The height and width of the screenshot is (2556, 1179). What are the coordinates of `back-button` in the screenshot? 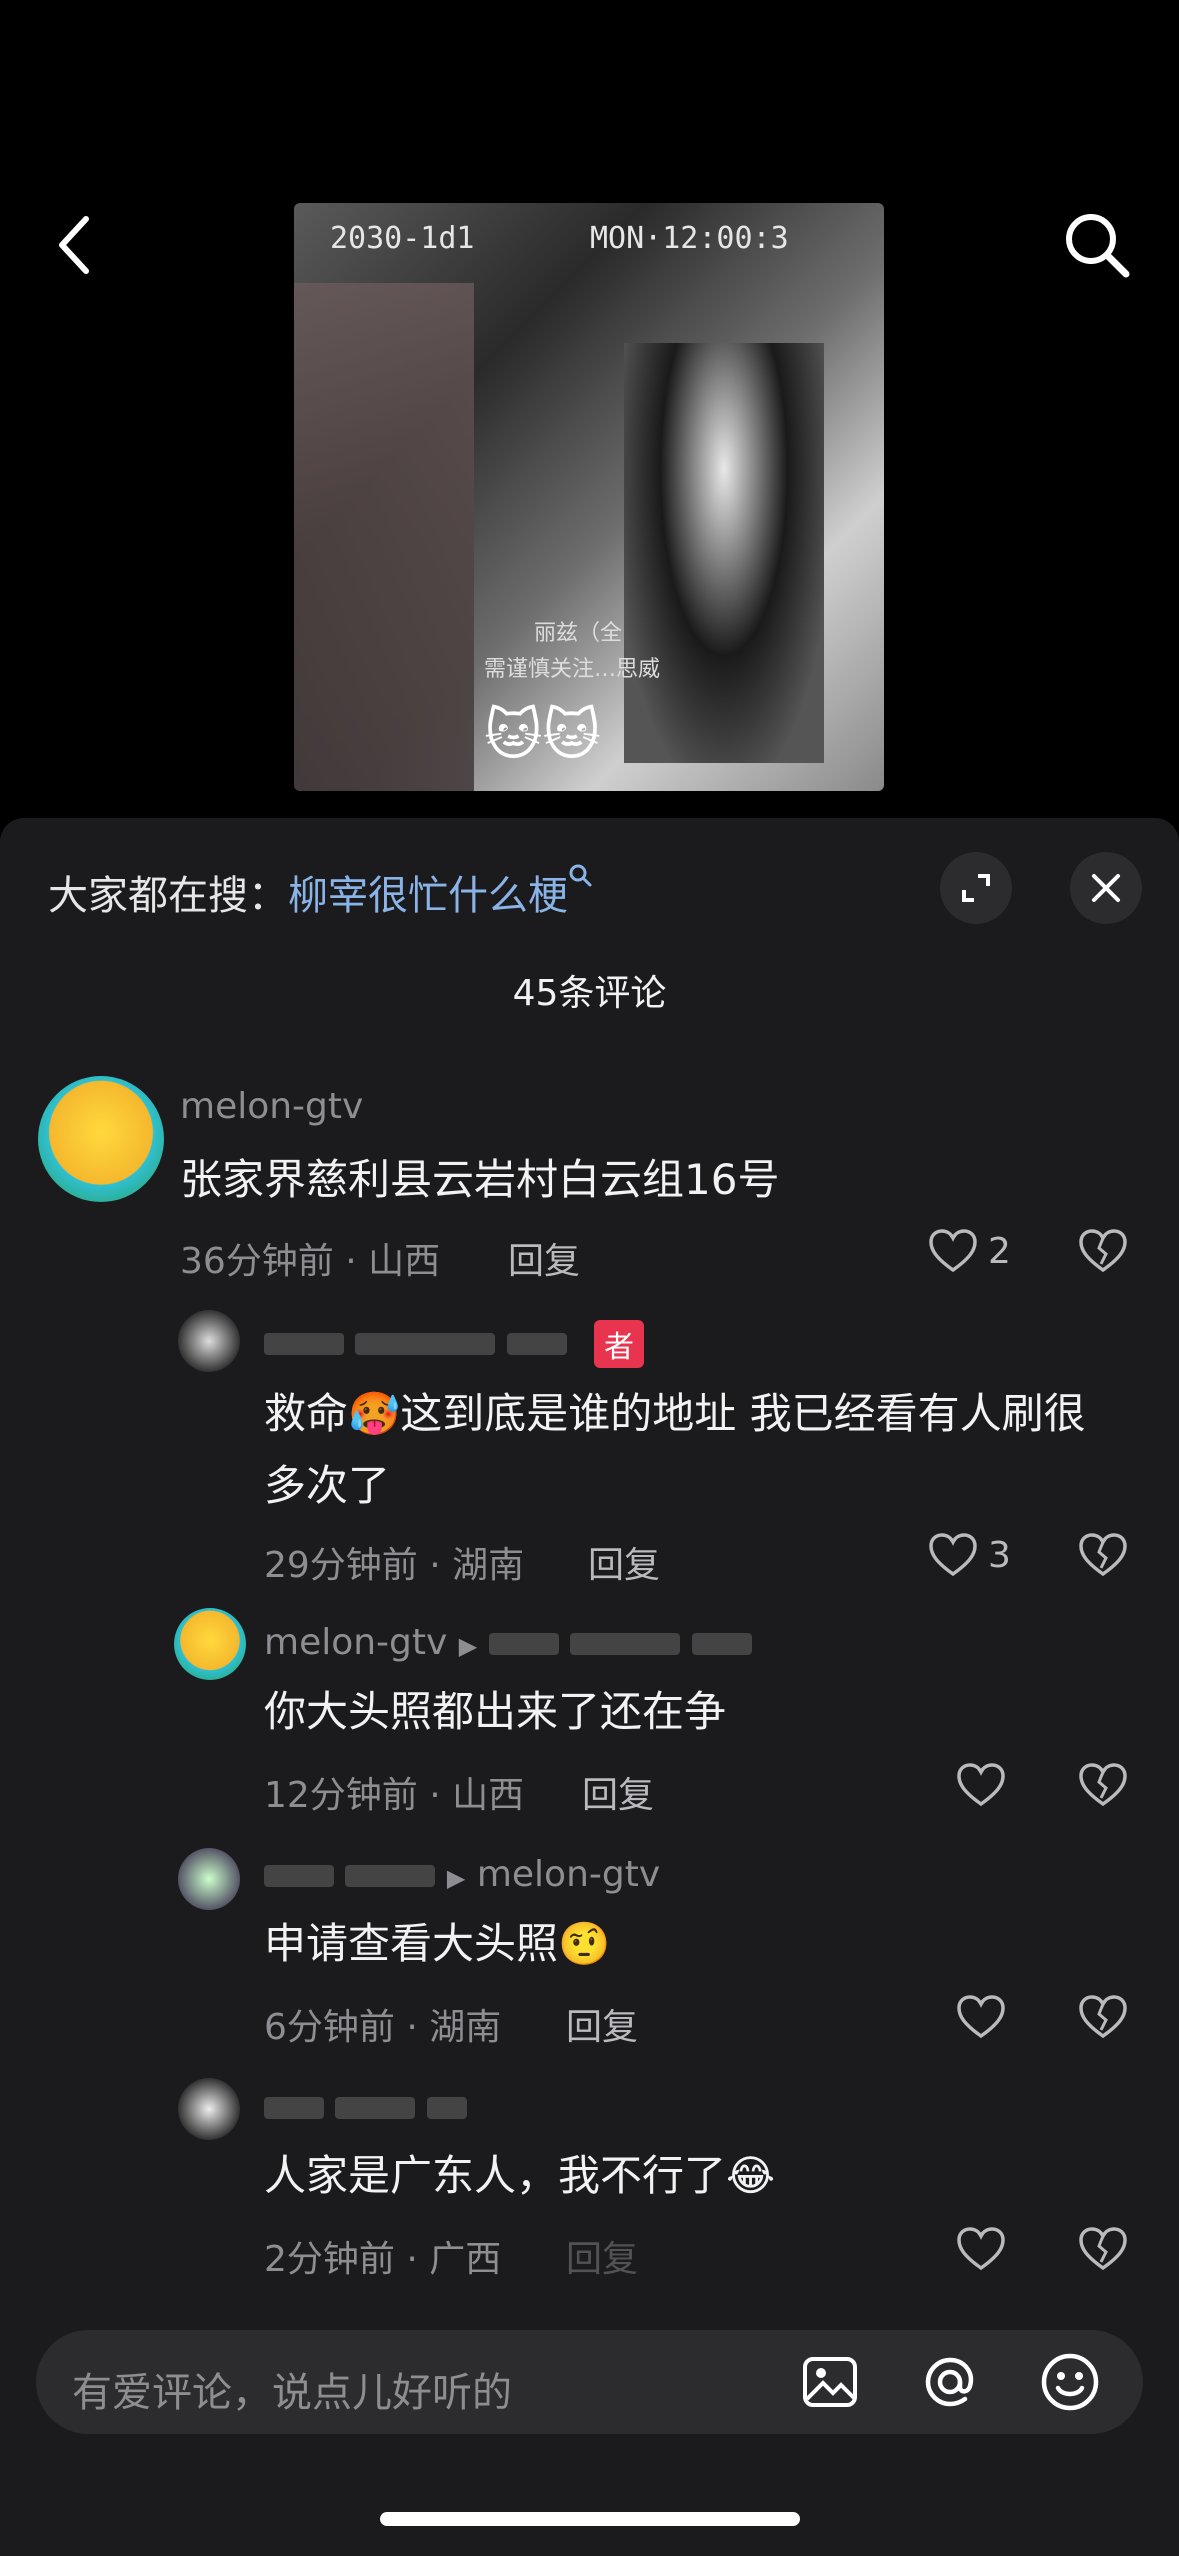 It's located at (74, 245).